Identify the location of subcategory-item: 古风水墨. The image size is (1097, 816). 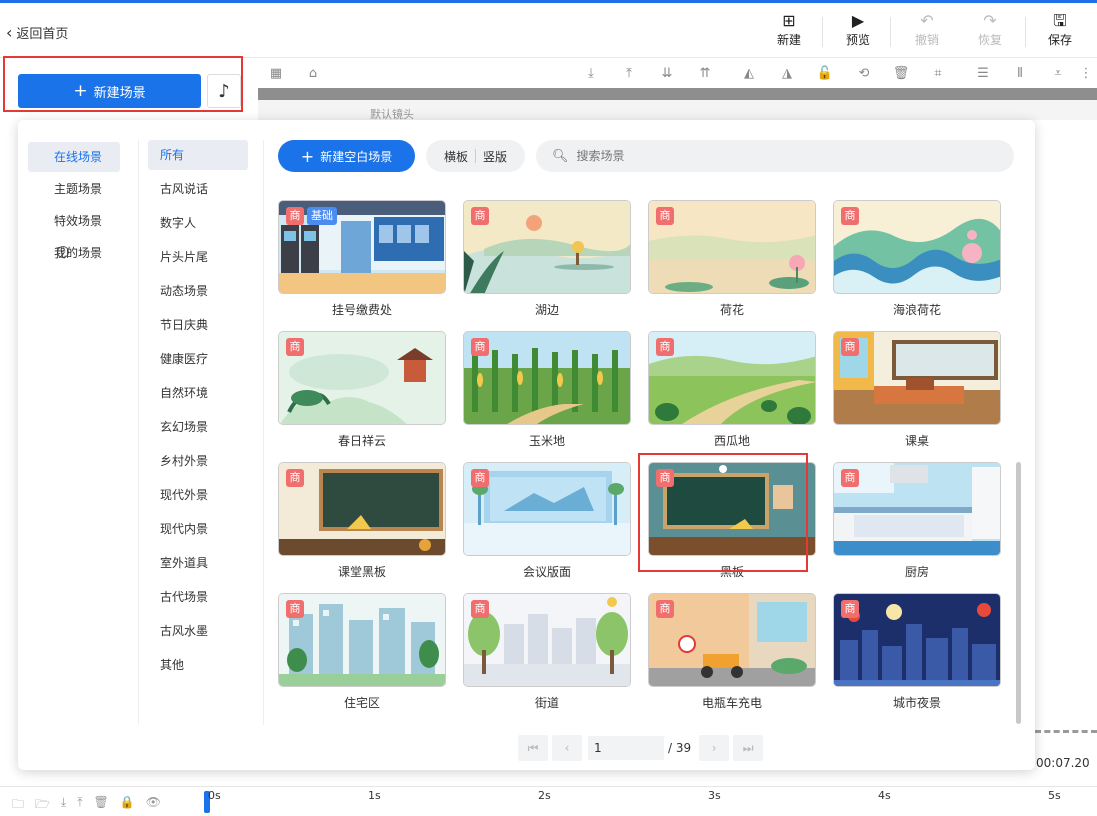
(198, 631).